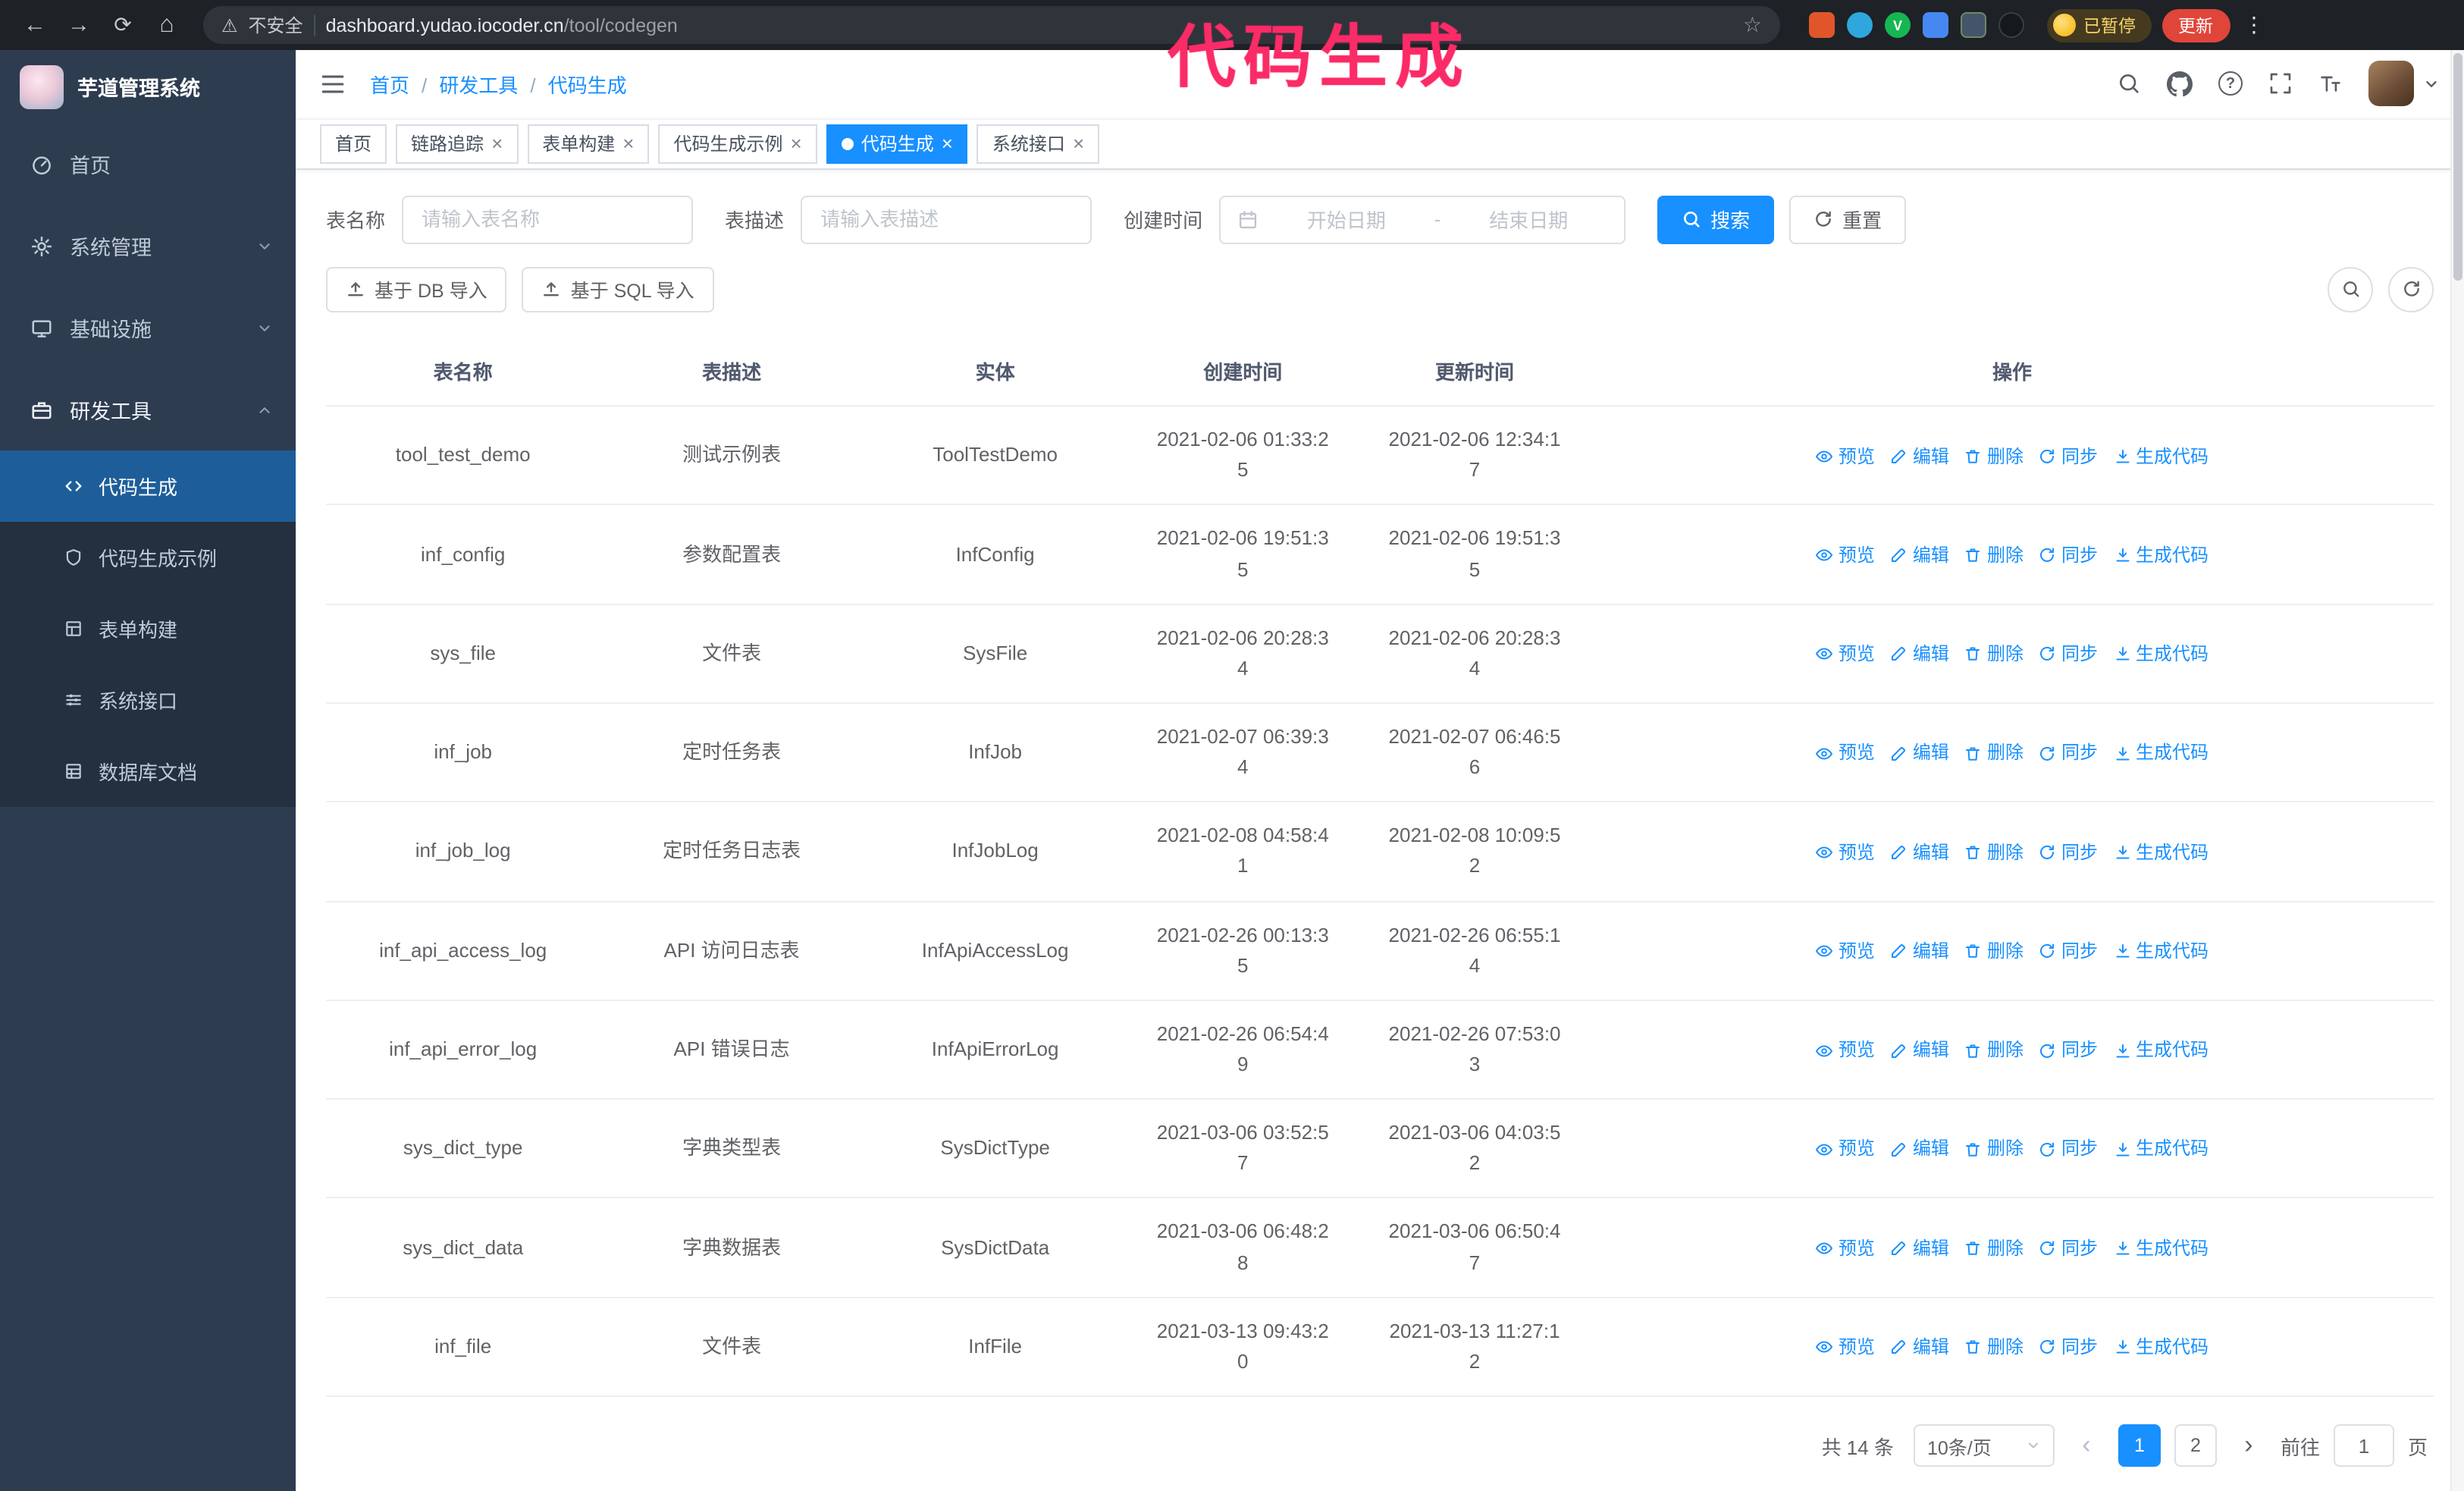 This screenshot has height=1491, width=2464. What do you see at coordinates (148, 557) in the screenshot?
I see `sidebar-item-codegen-example: 代码生成示例` at bounding box center [148, 557].